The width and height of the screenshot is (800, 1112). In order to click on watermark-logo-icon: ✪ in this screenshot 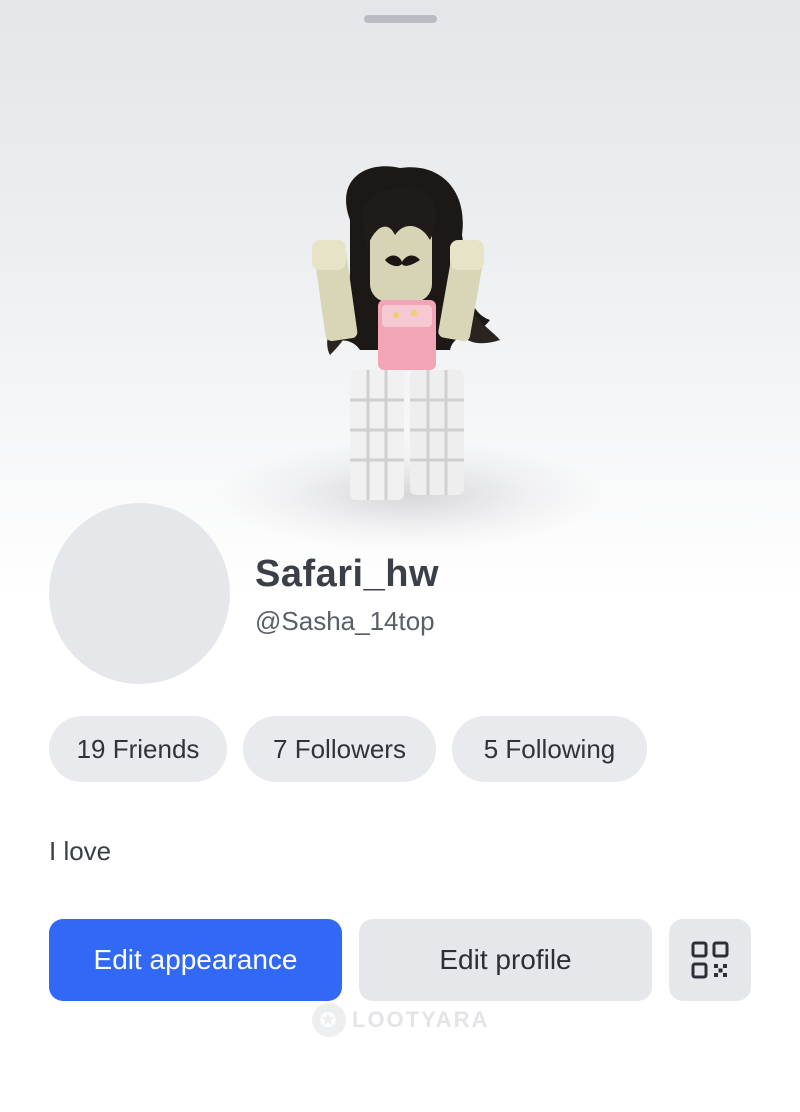, I will do `click(329, 1020)`.